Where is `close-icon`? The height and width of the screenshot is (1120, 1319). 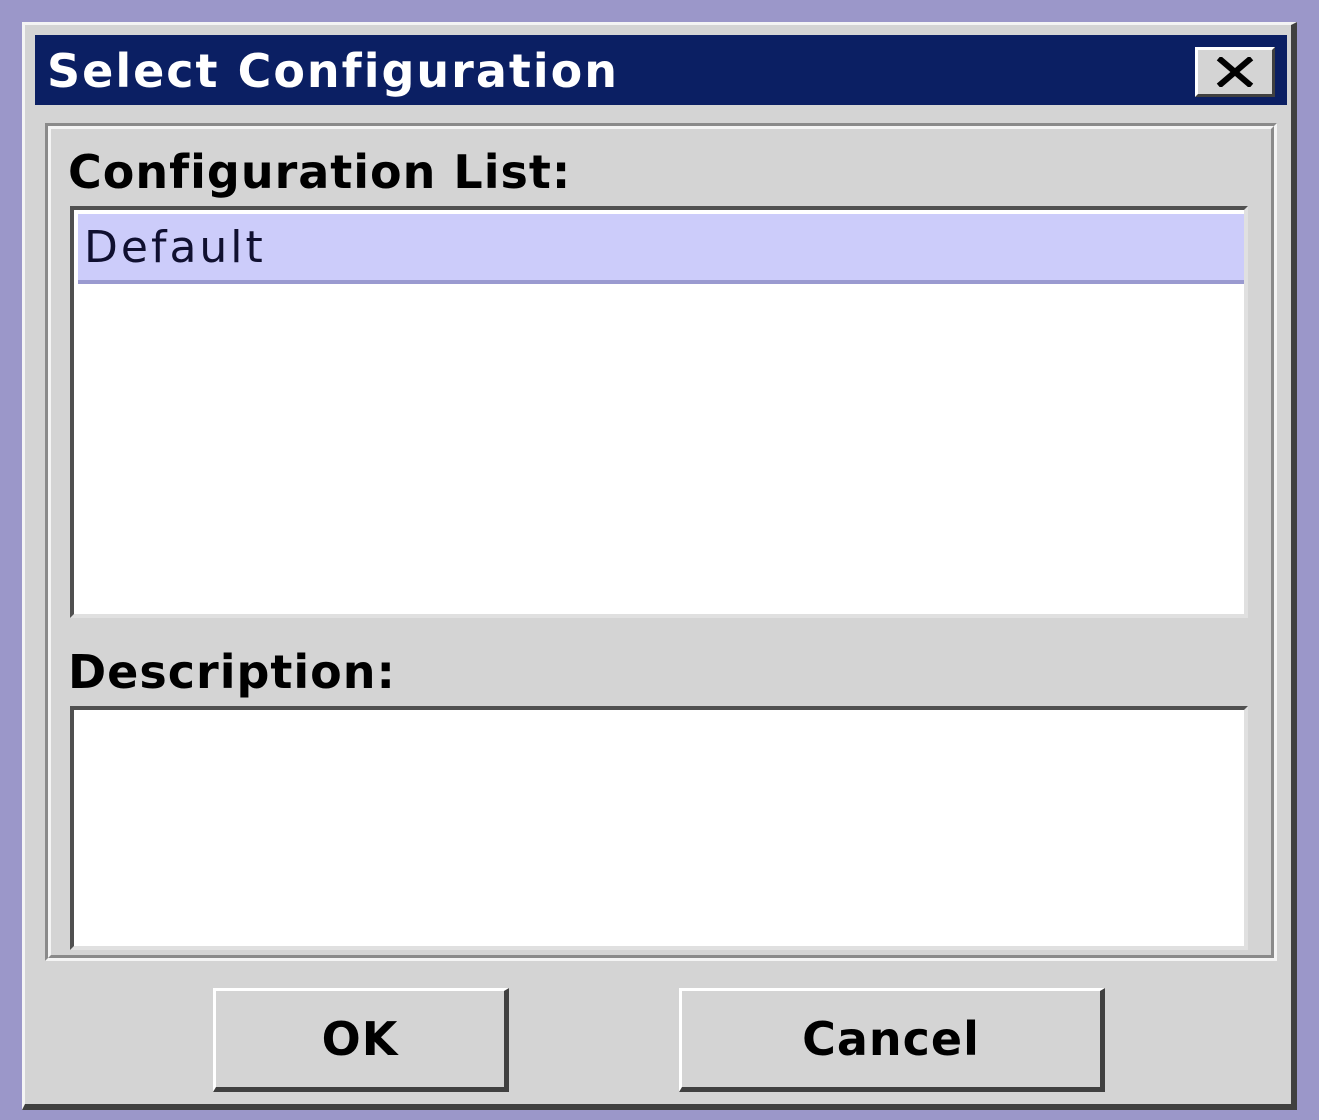
close-icon is located at coordinates (1235, 72).